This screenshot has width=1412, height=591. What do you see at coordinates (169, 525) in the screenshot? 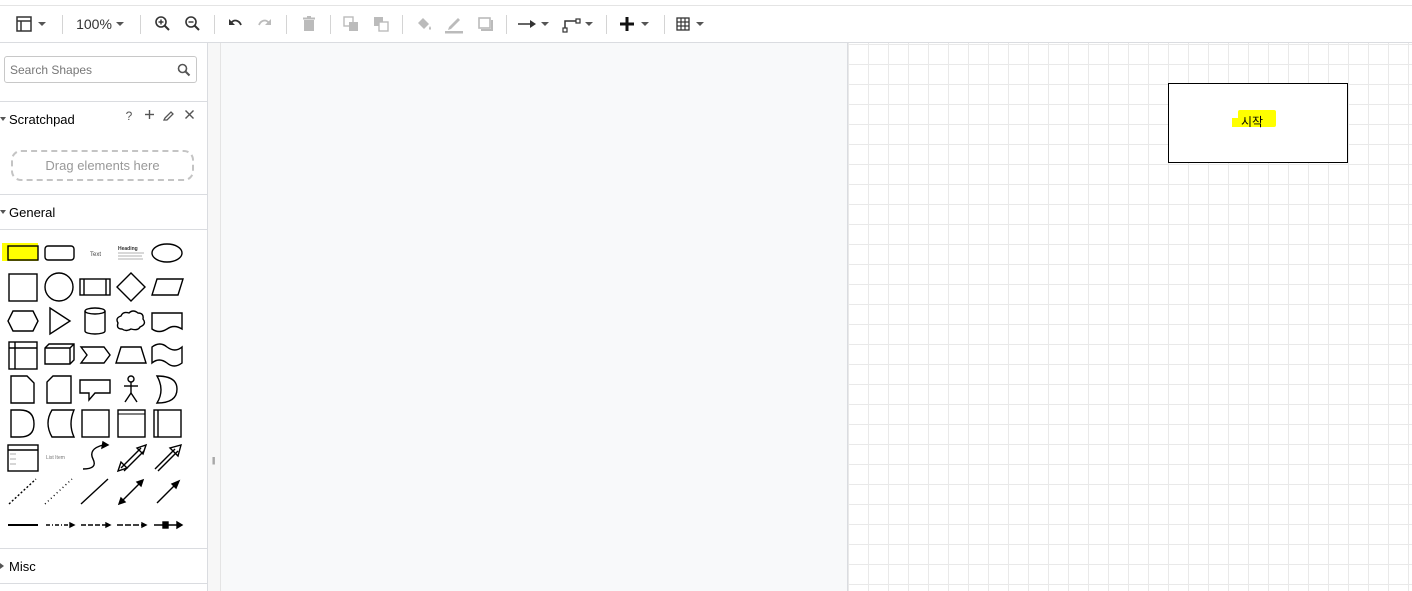
I see `connector-symbol-shape` at bounding box center [169, 525].